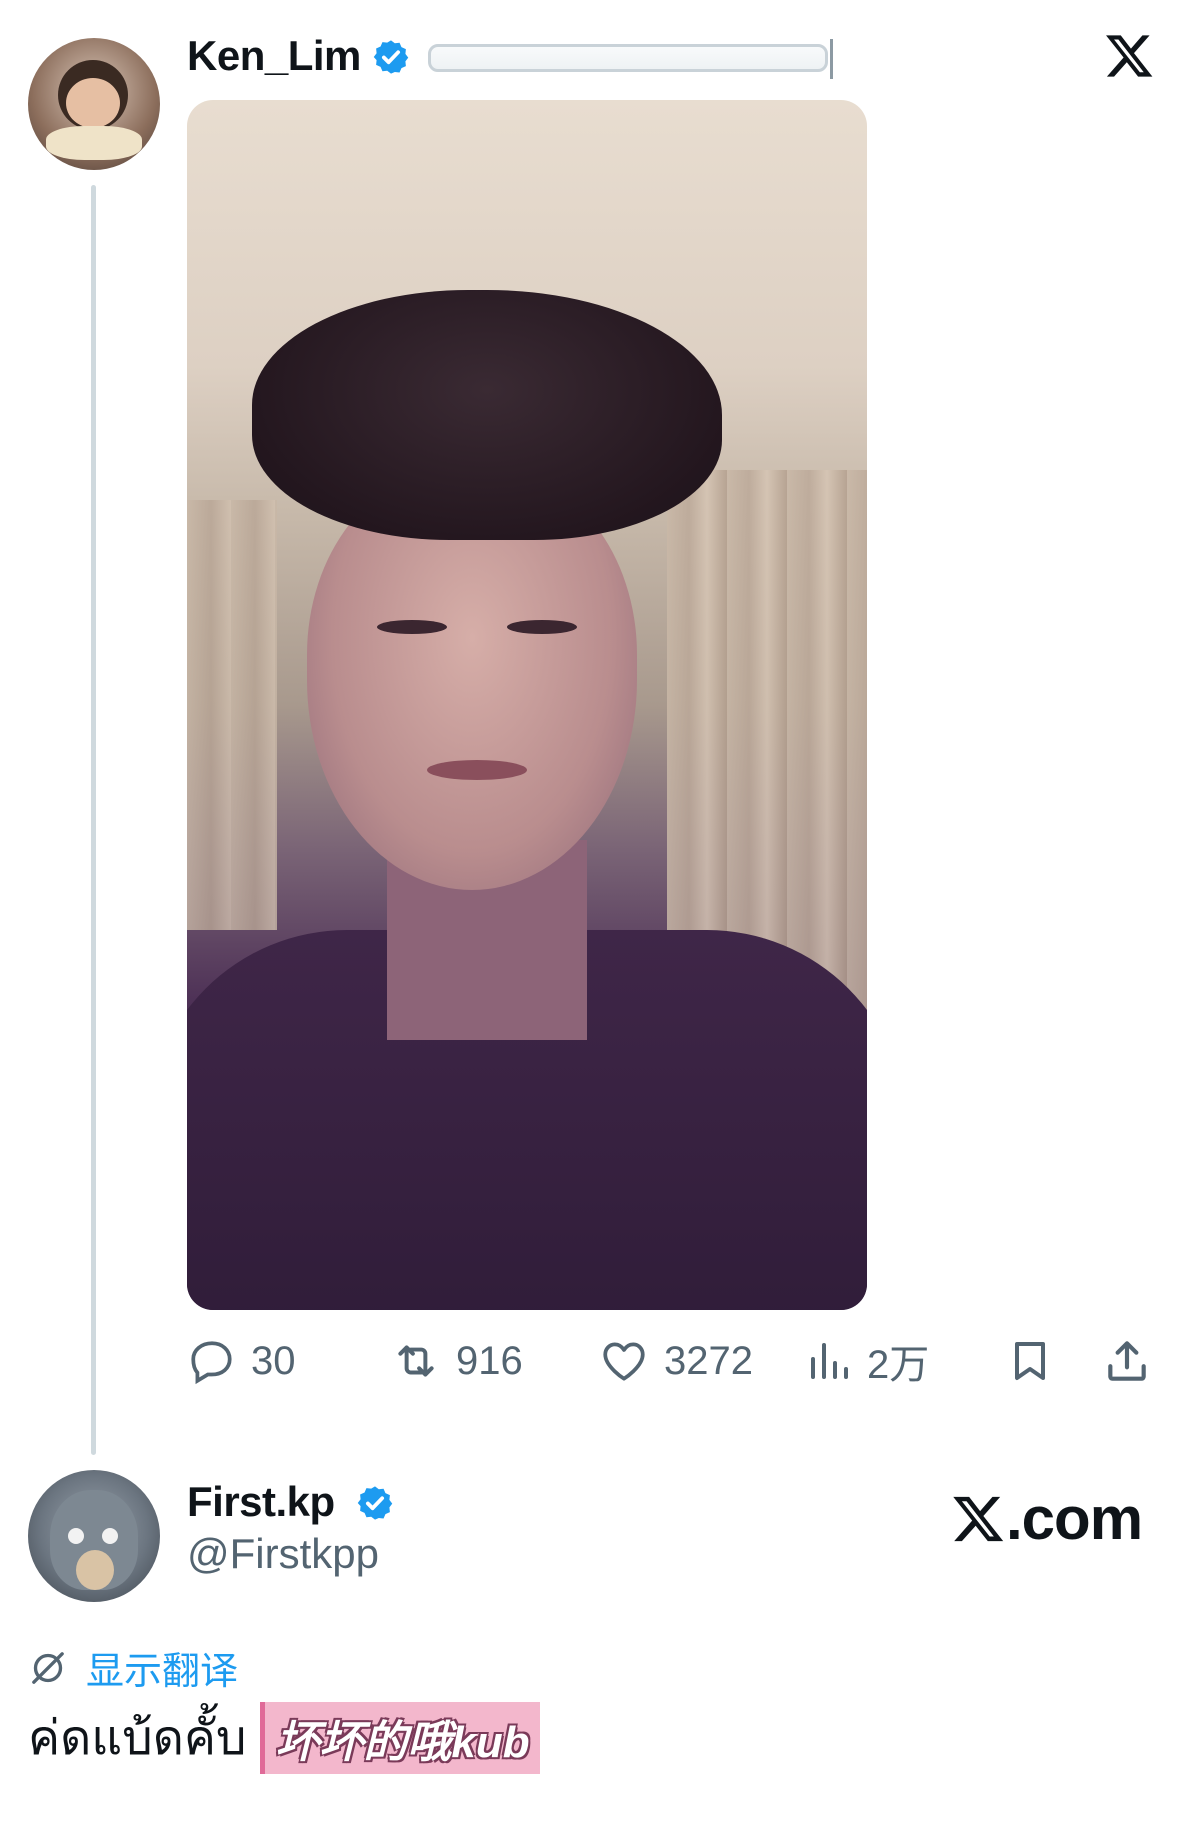 Image resolution: width=1179 pixels, height=1835 pixels. I want to click on reply-button: 30, so click(241, 1361).